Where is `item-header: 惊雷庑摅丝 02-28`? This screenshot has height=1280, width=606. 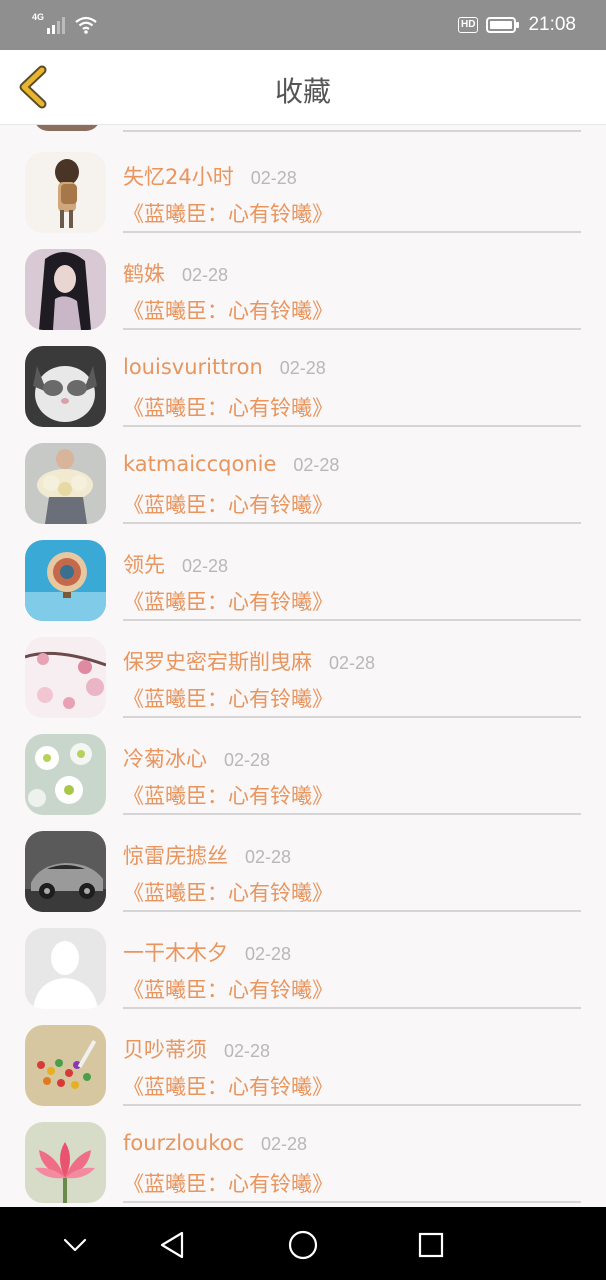 item-header: 惊雷庑摅丝 02-28 is located at coordinates (207, 855).